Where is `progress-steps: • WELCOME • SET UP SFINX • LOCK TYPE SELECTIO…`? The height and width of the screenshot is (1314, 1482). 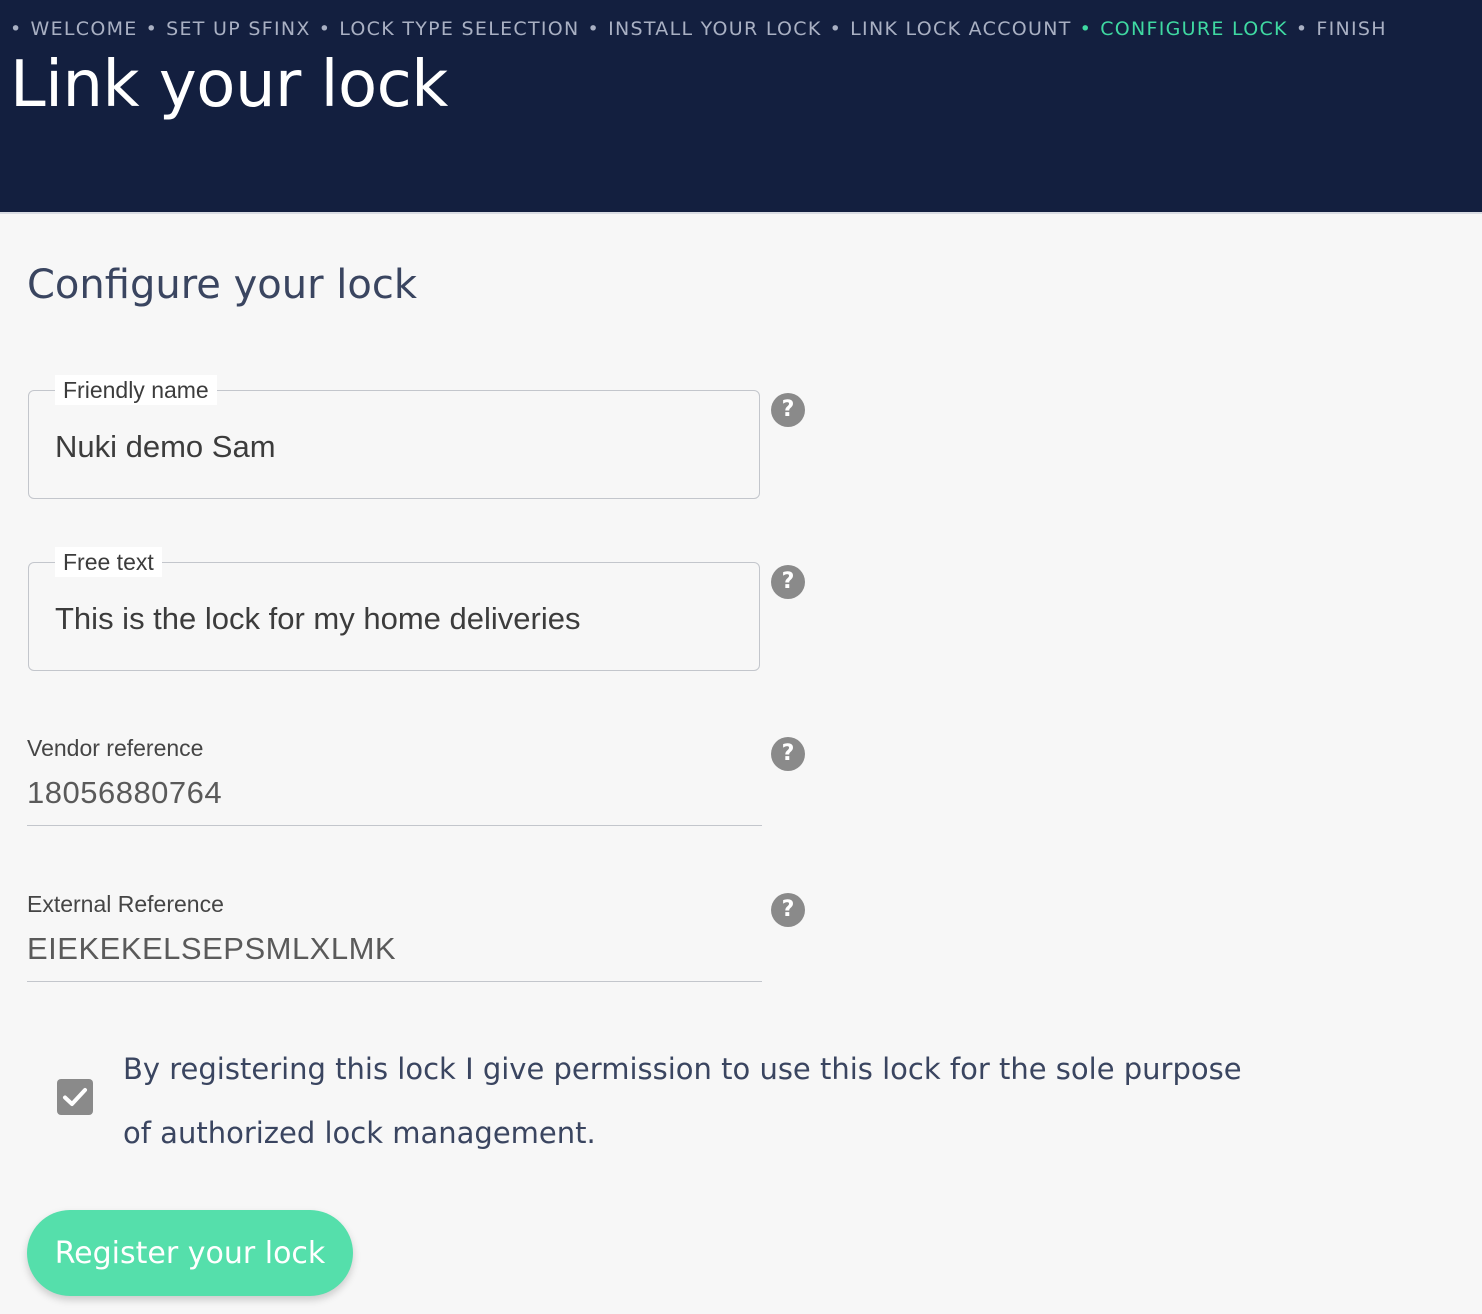 progress-steps: • WELCOME • SET UP SFINX • LOCK TYPE SELECTIO… is located at coordinates (698, 29).